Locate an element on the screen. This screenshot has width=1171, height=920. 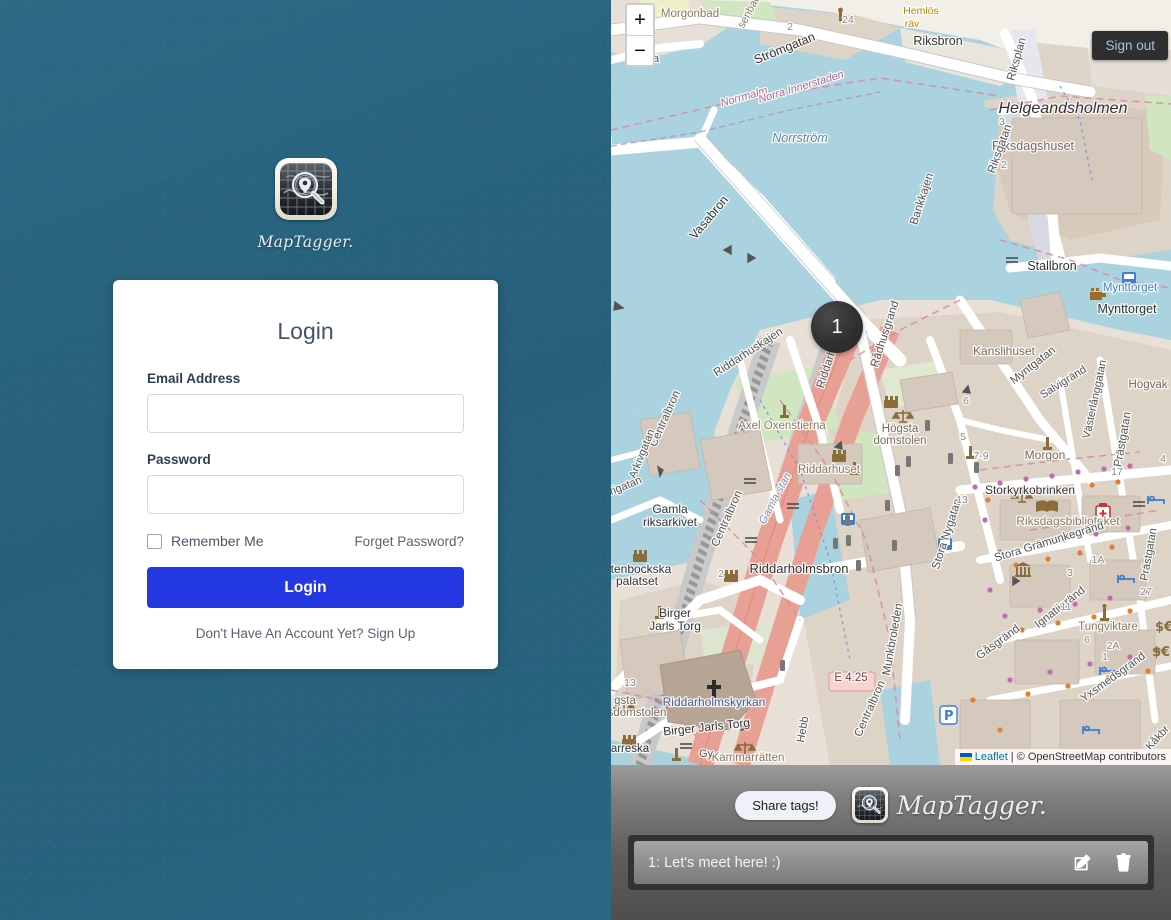
signup-link: Don't Have An Account Yet? Sign Up is located at coordinates (305, 633).